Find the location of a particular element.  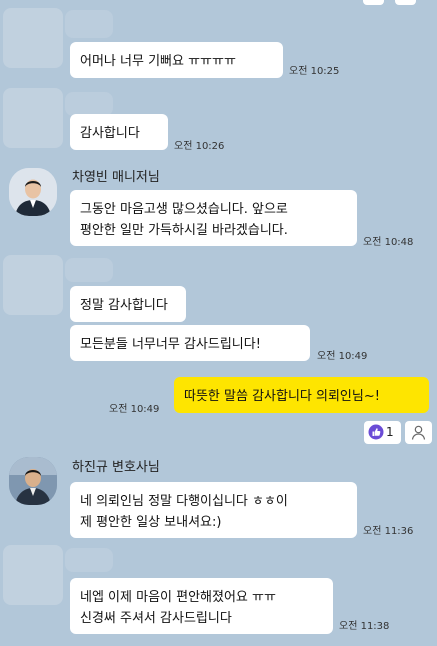

add-reaction-button is located at coordinates (418, 432).